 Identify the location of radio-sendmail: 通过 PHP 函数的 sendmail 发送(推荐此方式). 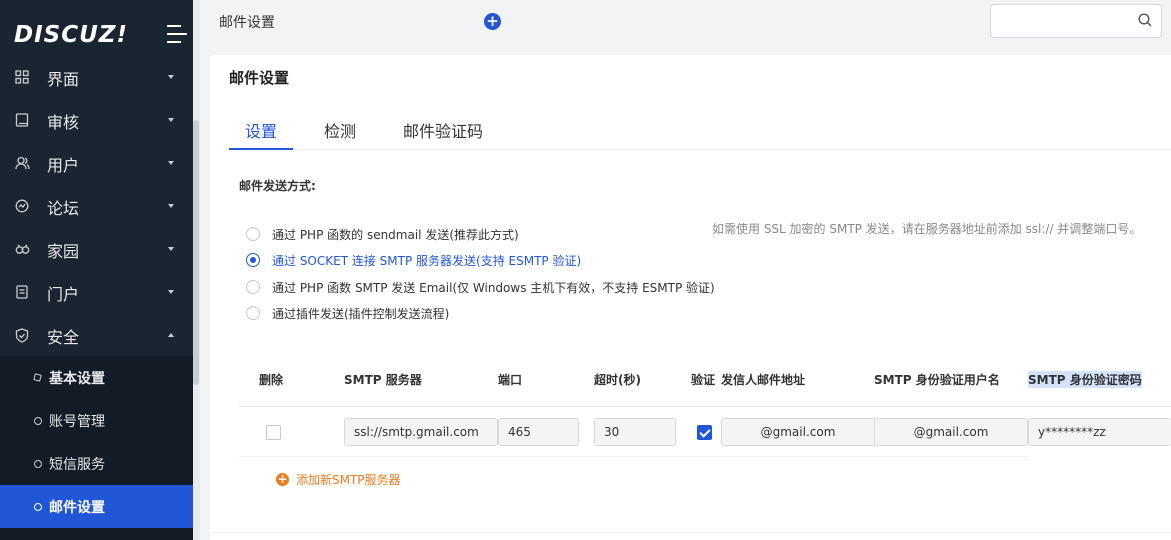
(382, 234).